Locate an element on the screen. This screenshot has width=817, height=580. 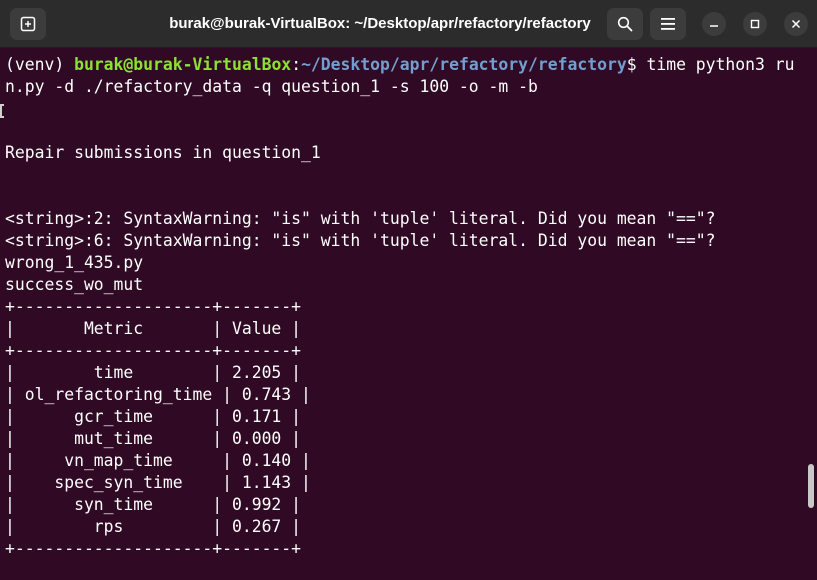
hamburger-menu-icon is located at coordinates (668, 24).